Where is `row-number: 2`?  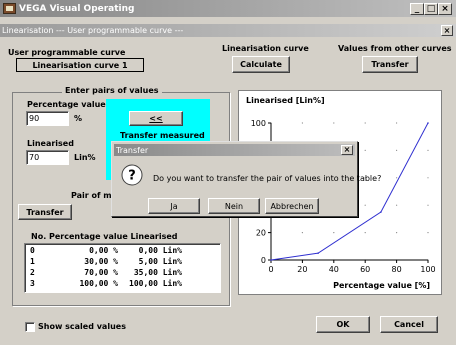
row-number: 2 is located at coordinates (32, 272).